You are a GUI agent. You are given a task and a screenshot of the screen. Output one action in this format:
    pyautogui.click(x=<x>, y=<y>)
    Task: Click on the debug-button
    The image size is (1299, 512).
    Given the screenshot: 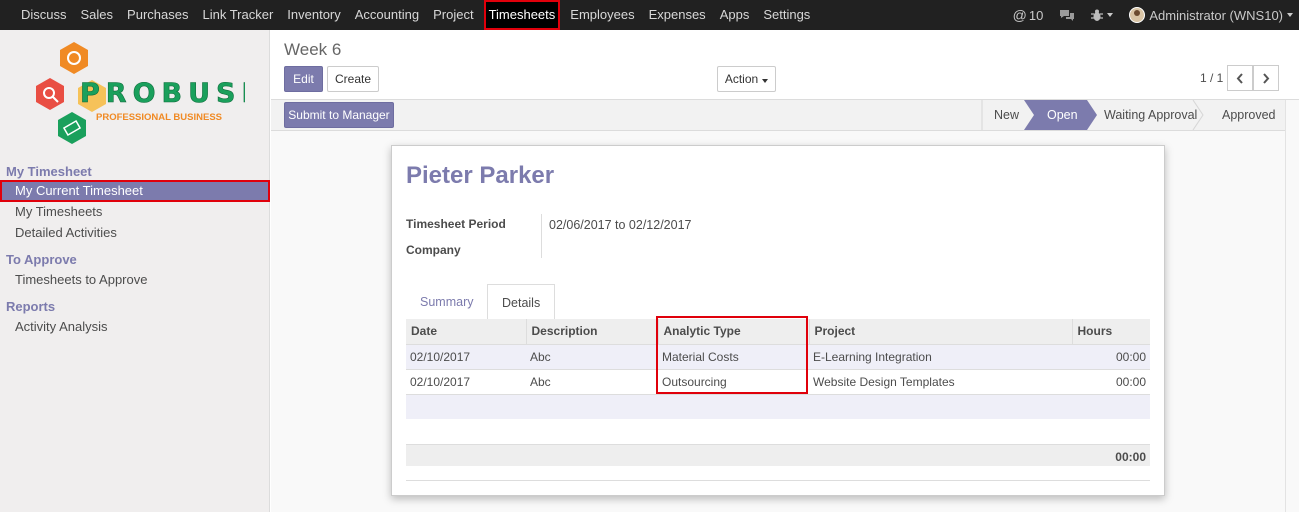 What is the action you would take?
    pyautogui.click(x=1102, y=15)
    